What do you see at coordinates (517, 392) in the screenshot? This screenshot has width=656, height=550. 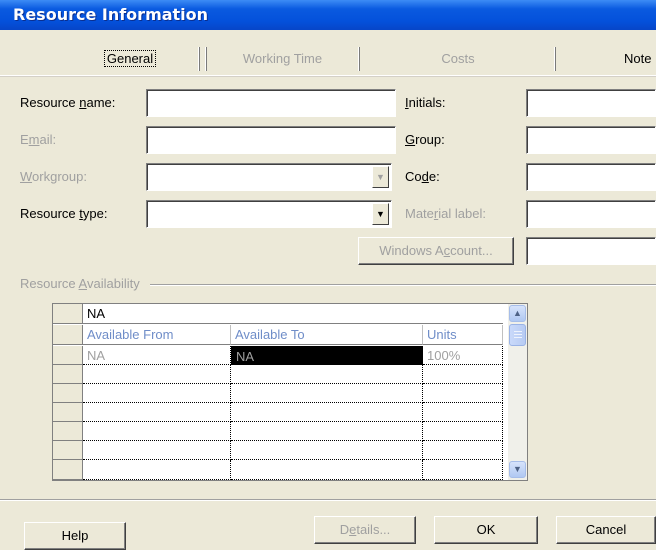 I see `table-scrollbar: ▲ ▼` at bounding box center [517, 392].